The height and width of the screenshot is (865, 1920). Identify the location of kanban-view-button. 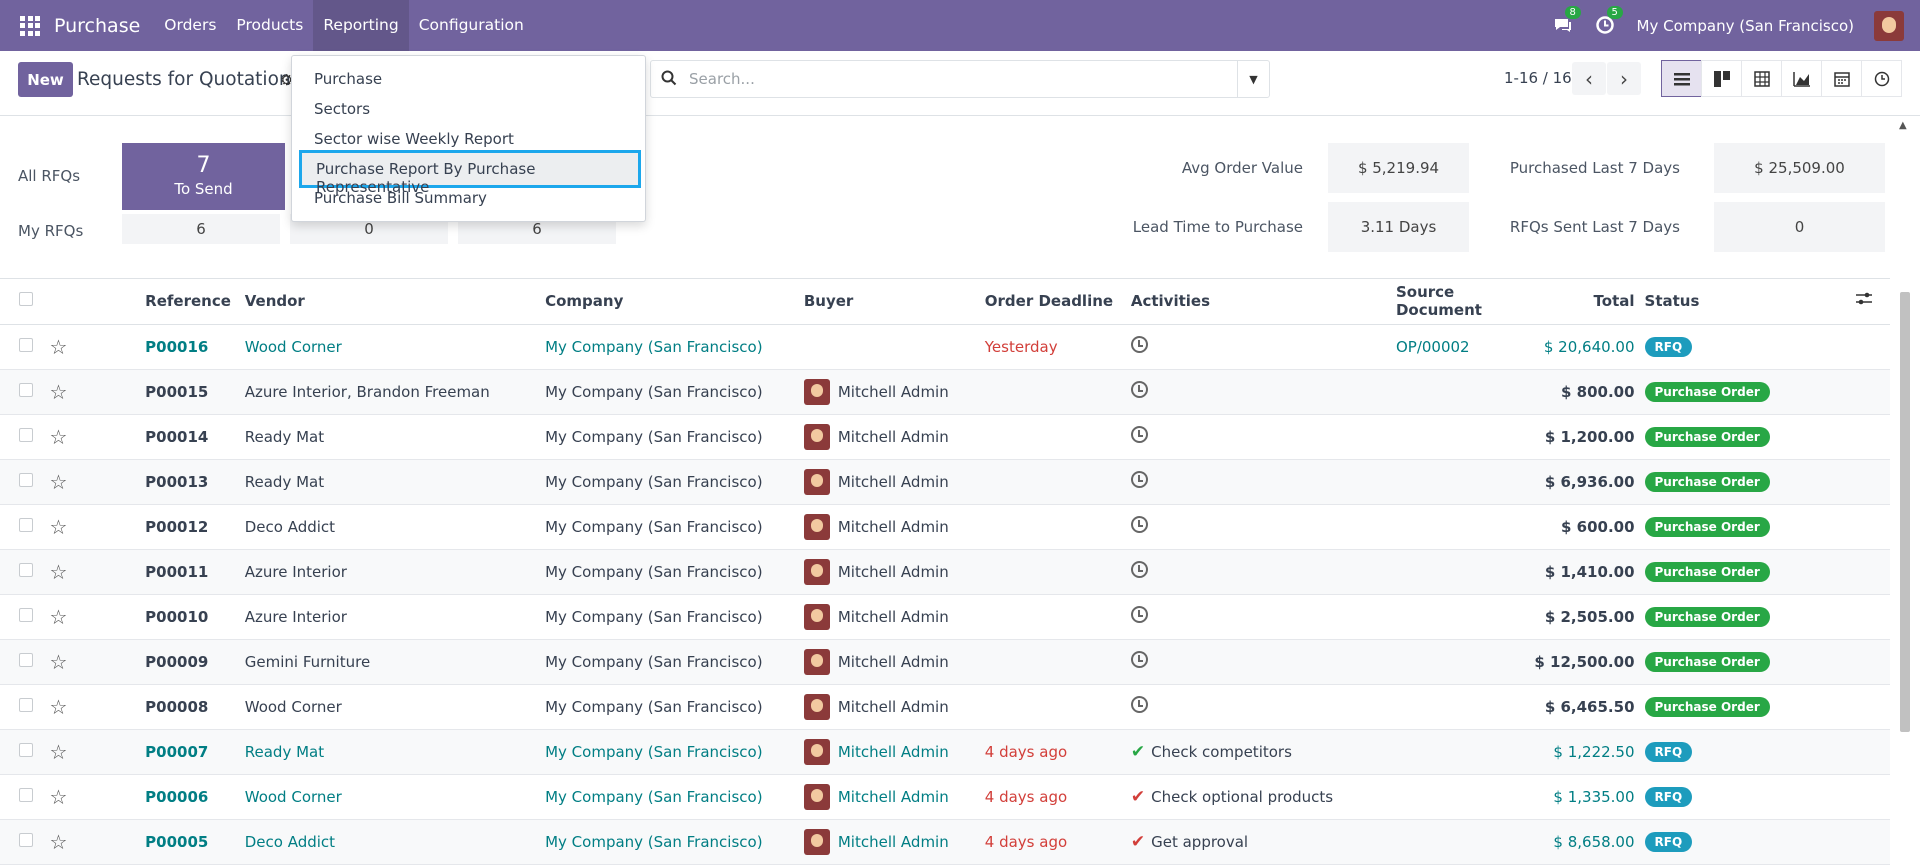
(1721, 78).